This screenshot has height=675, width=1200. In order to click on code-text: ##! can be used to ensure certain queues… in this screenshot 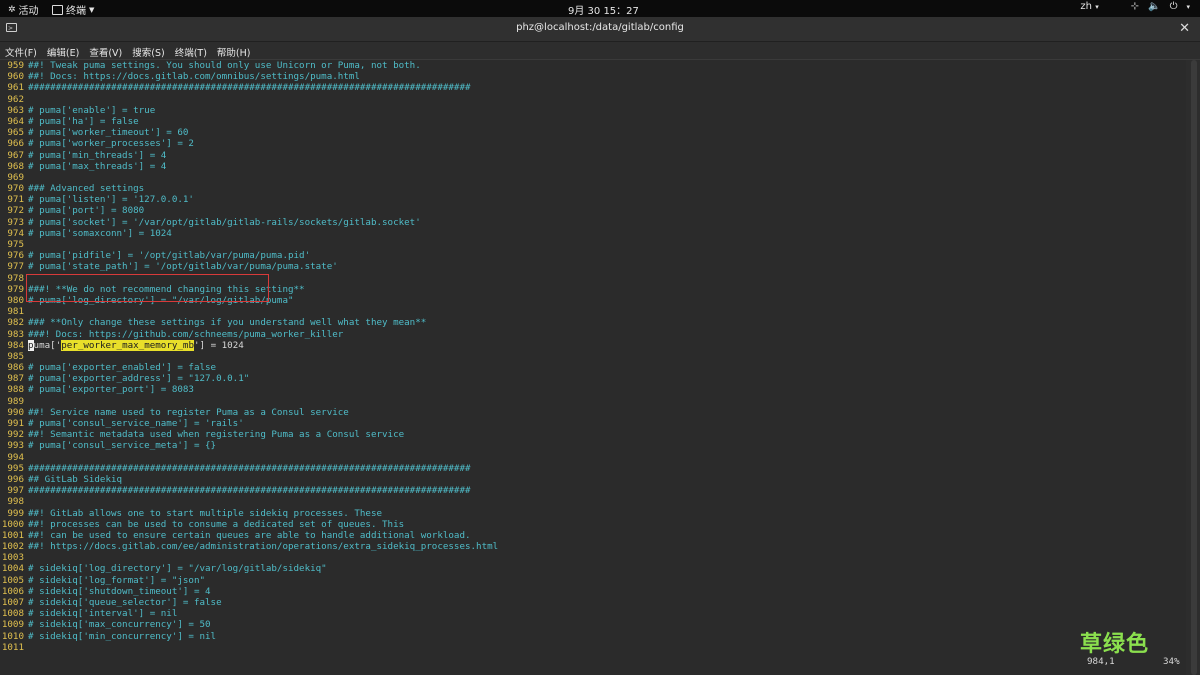, I will do `click(249, 535)`.